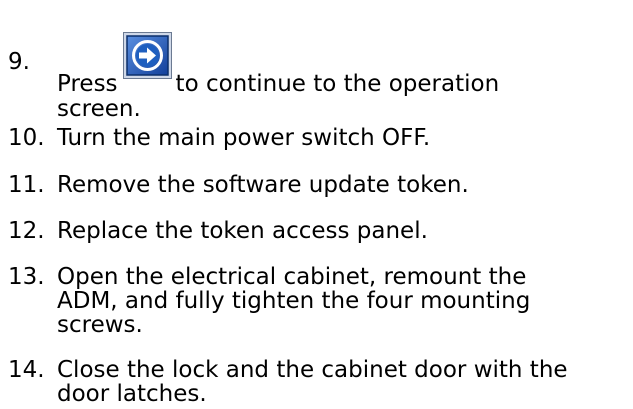 The height and width of the screenshot is (409, 633). Describe the element at coordinates (26, 138) in the screenshot. I see `step-number: 10.` at that location.